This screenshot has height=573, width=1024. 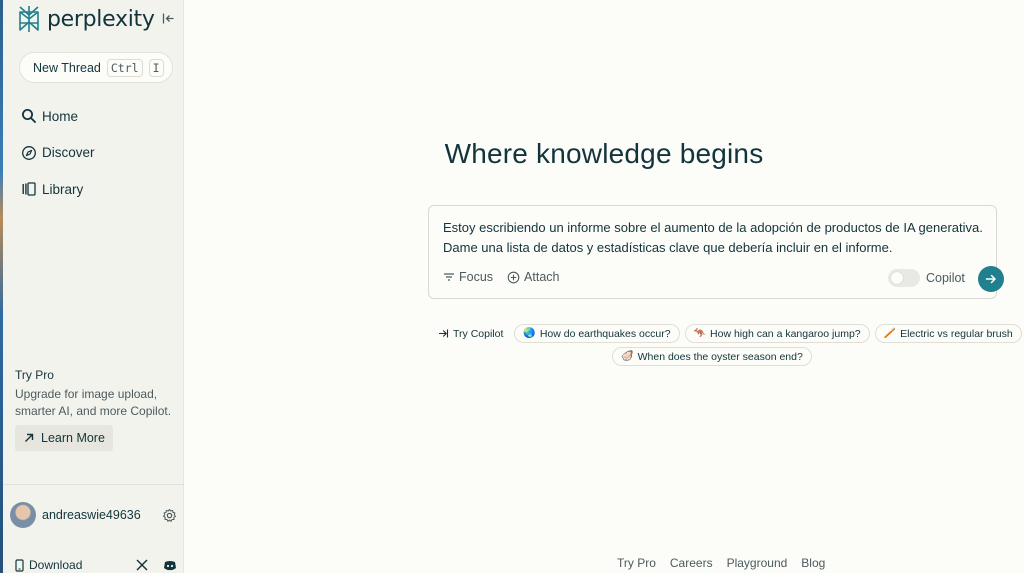 I want to click on sidebar-bottom-row: Download, so click(x=96, y=564).